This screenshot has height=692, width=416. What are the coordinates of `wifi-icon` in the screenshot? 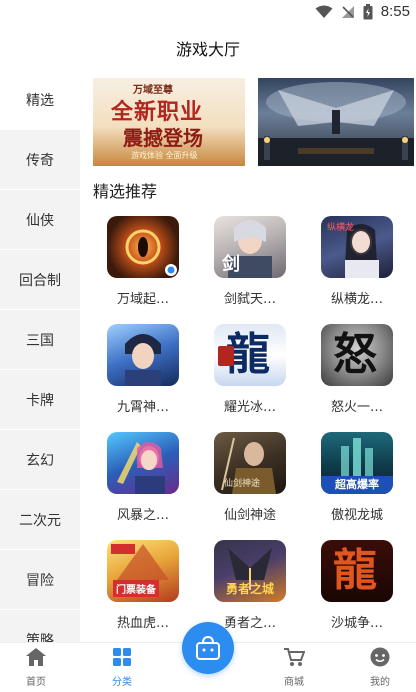 It's located at (324, 11).